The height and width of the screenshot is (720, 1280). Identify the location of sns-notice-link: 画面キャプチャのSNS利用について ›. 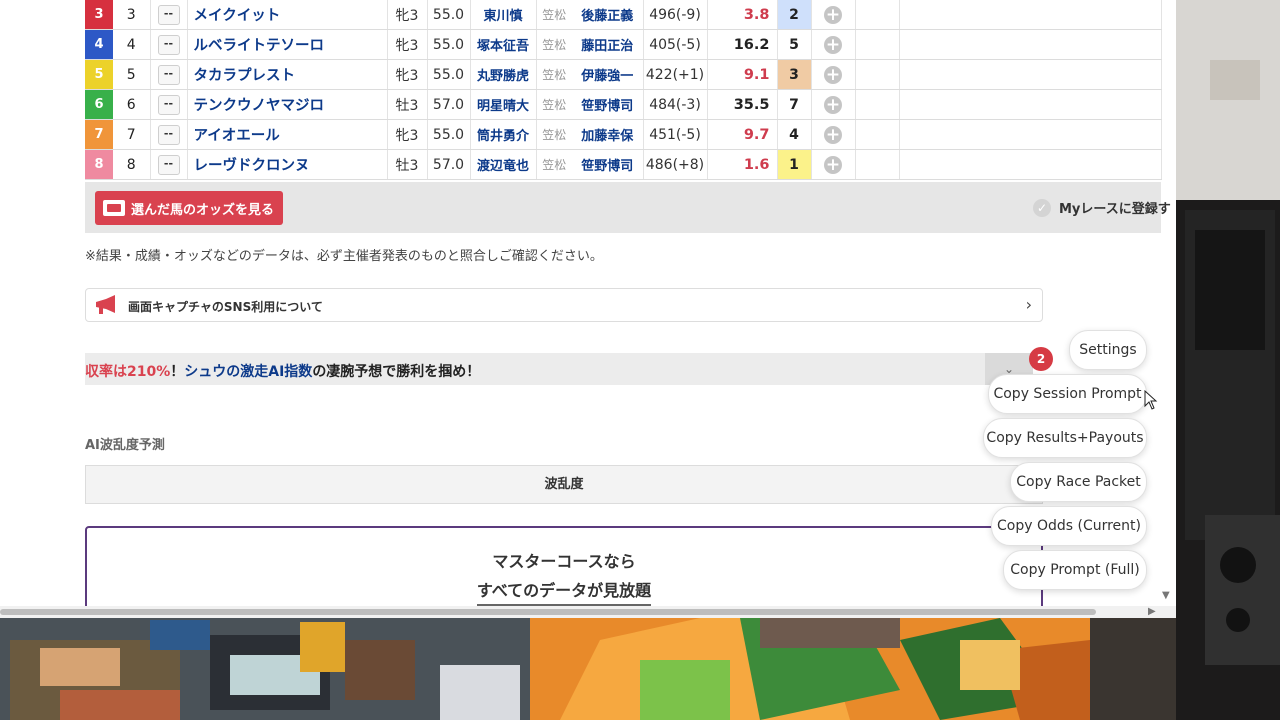
(564, 305).